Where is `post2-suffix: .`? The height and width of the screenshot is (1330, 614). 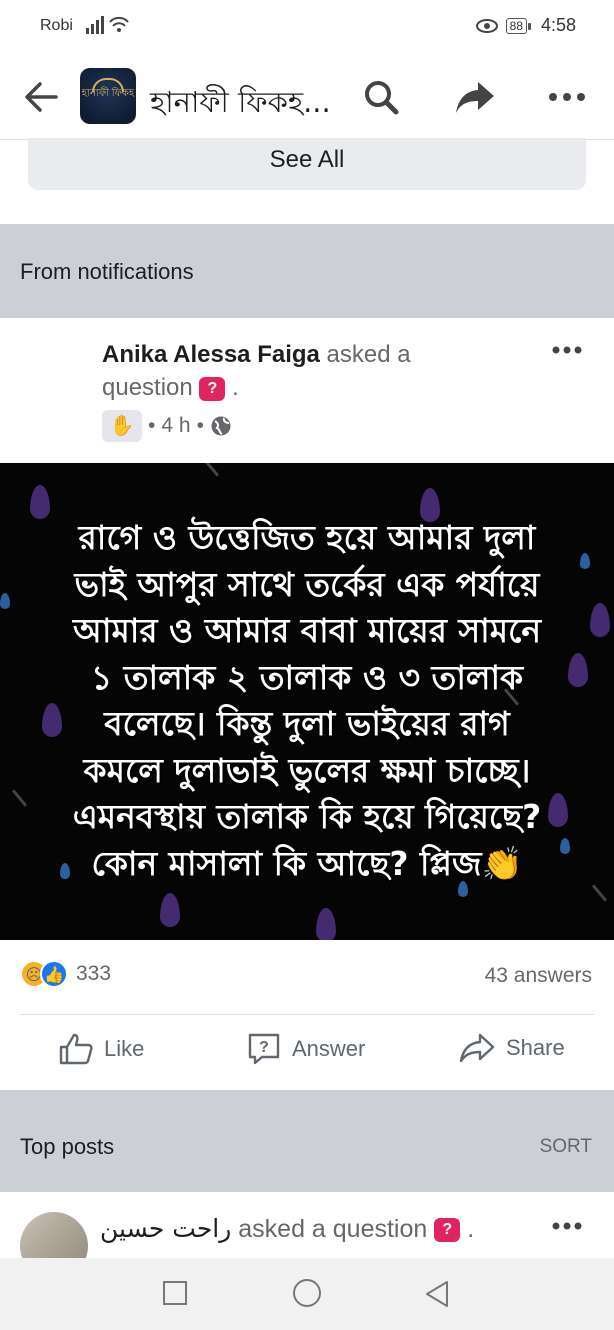 post2-suffix: . is located at coordinates (467, 1229).